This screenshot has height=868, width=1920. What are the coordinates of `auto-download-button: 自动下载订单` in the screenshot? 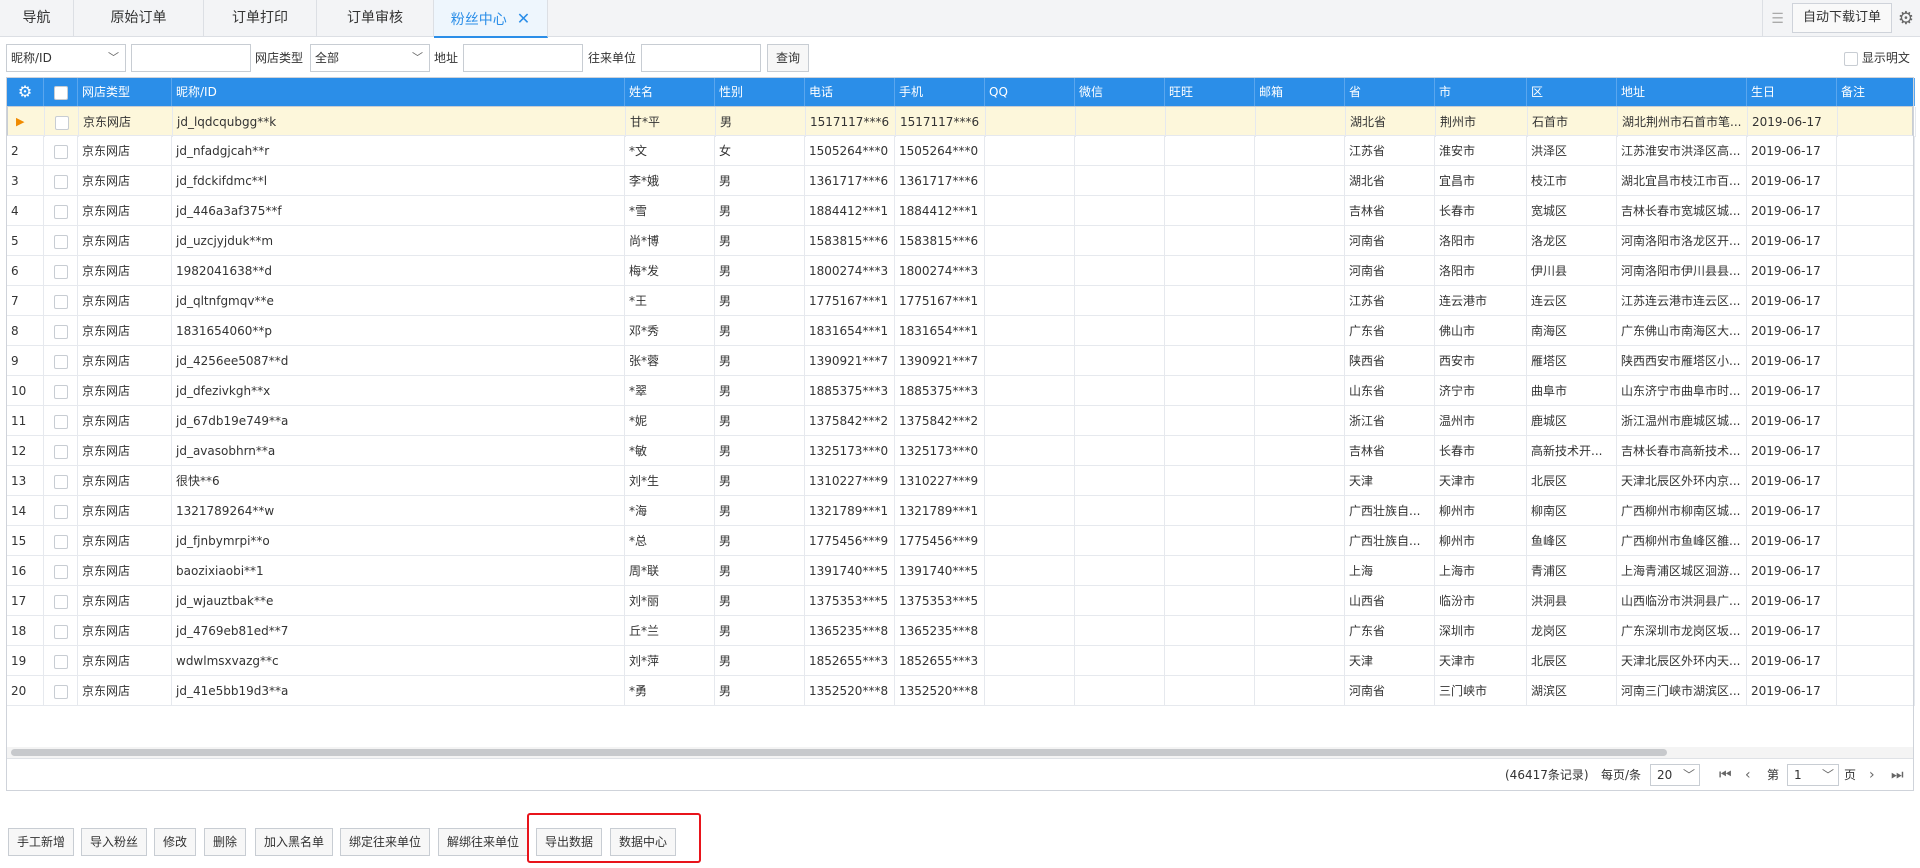 It's located at (1841, 18).